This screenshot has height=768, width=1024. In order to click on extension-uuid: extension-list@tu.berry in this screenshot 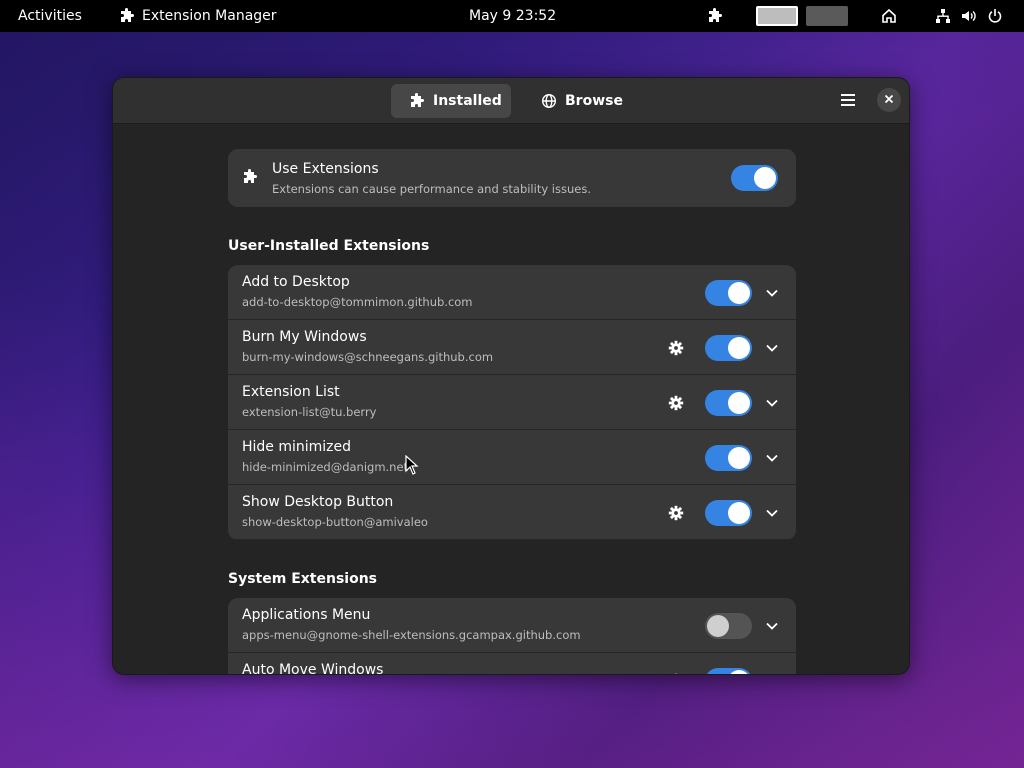, I will do `click(309, 412)`.